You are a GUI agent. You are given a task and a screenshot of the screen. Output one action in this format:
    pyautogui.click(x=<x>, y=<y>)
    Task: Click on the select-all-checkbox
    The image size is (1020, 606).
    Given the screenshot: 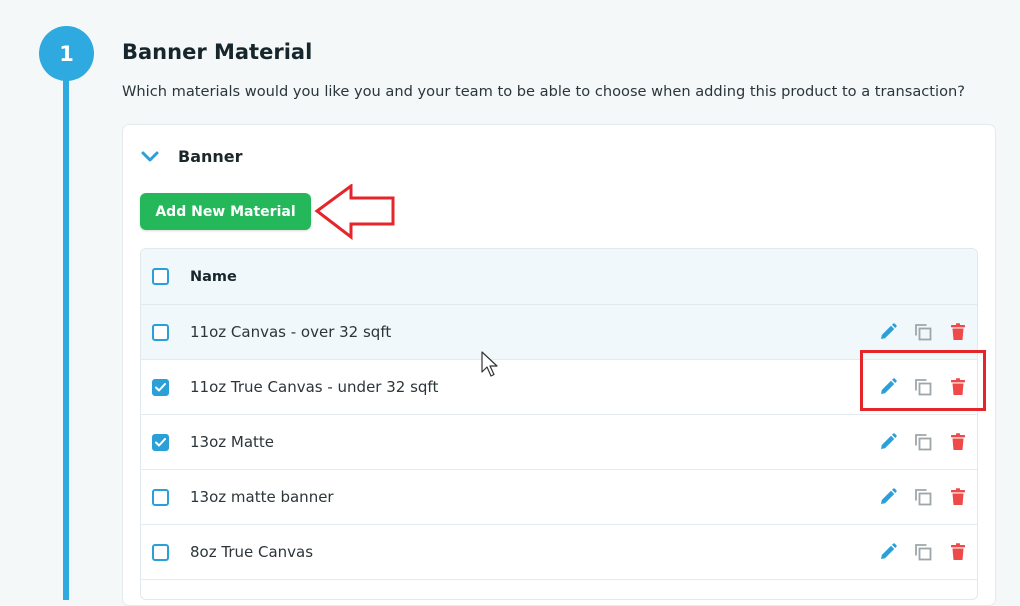 What is the action you would take?
    pyautogui.click(x=160, y=276)
    